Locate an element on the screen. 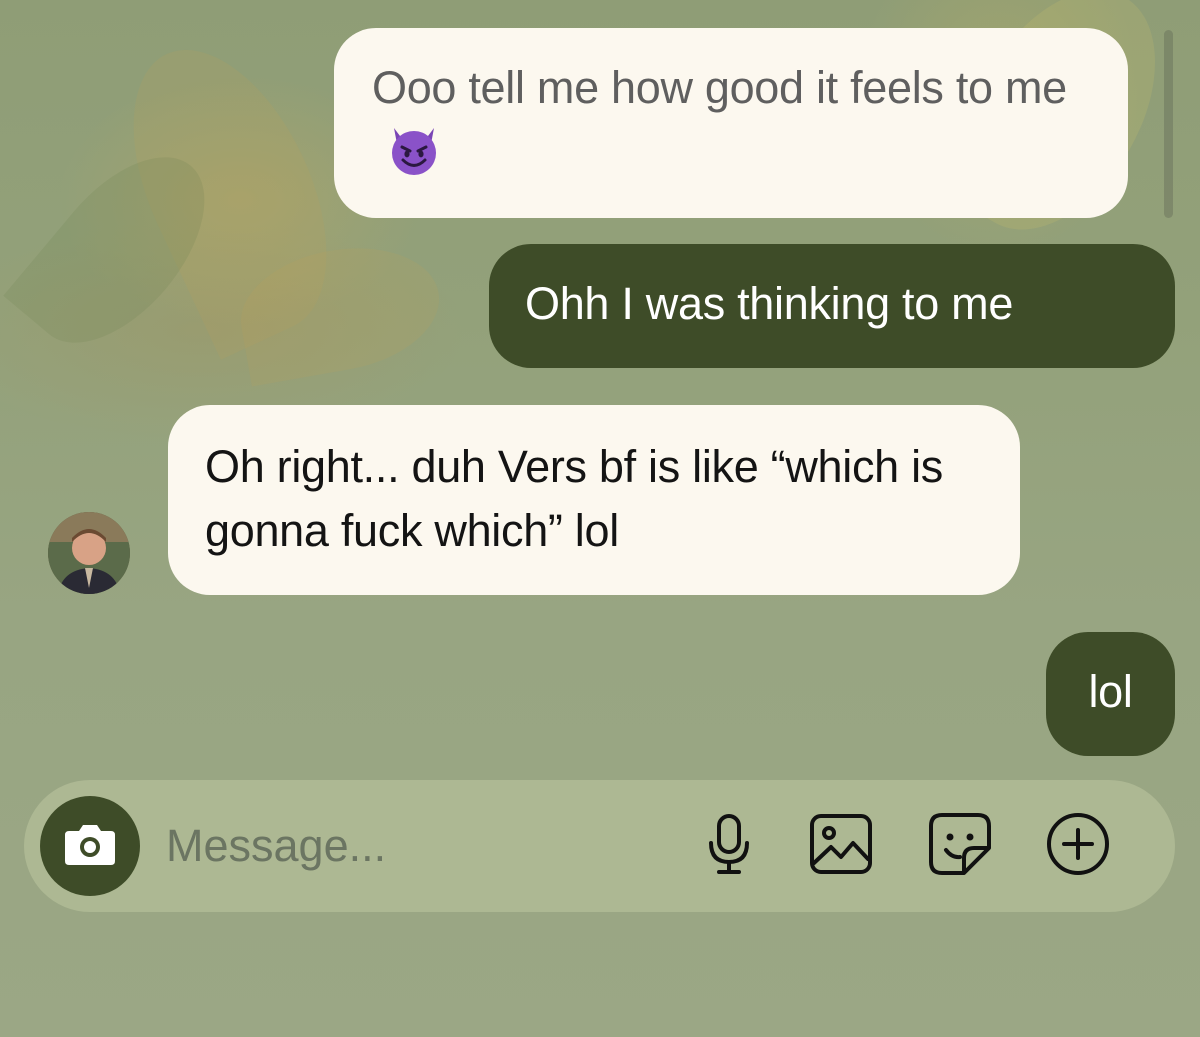 The image size is (1200, 1037). received-message-bubble: Ooo tell me how good it feels to me is located at coordinates (731, 123).